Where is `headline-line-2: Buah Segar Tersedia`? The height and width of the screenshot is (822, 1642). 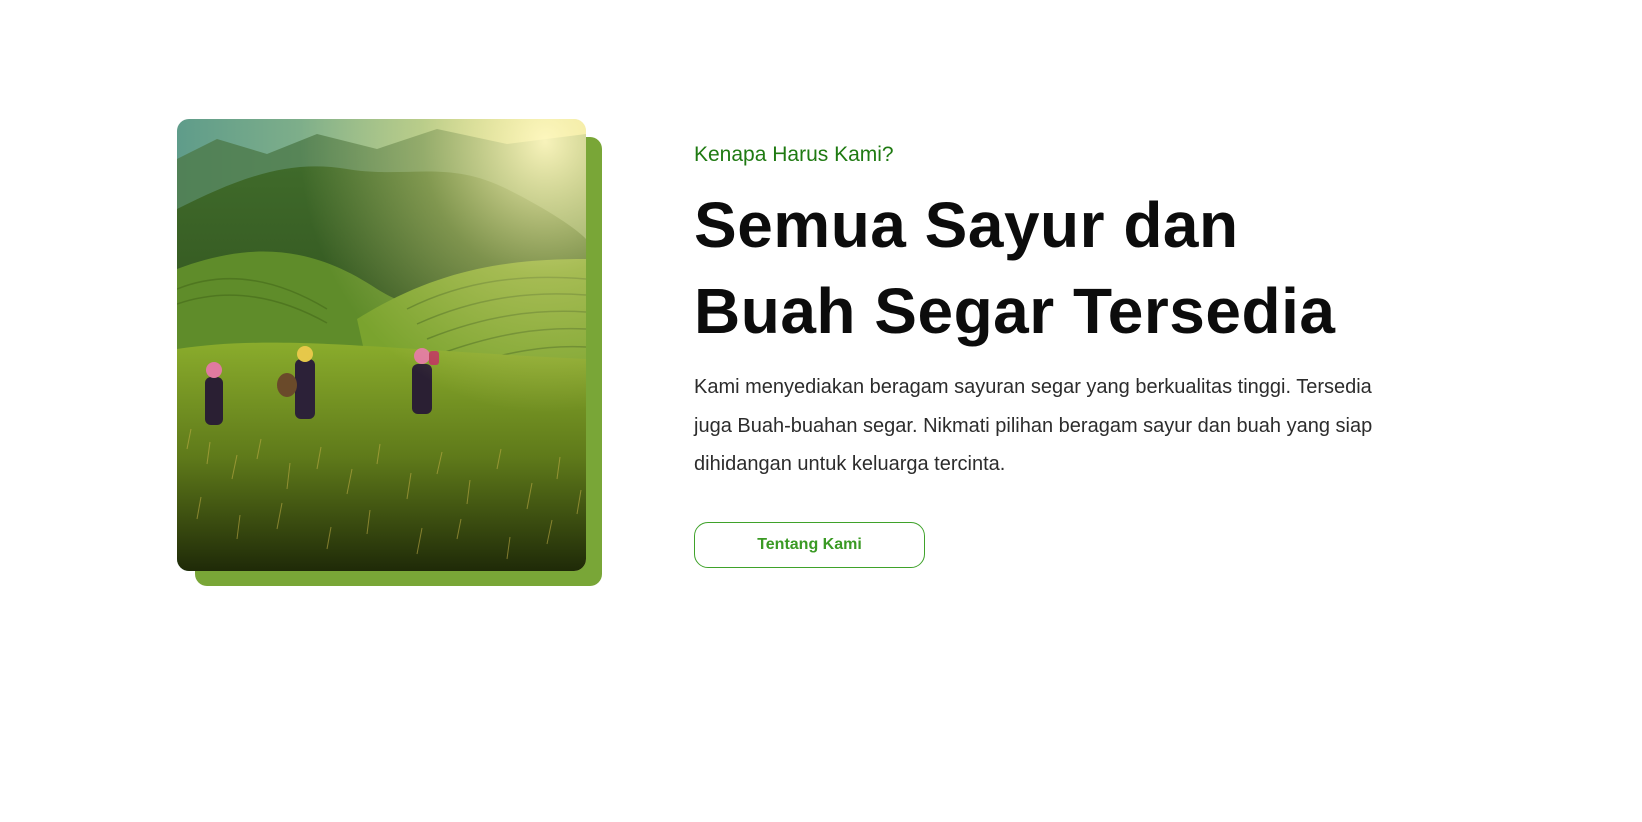 headline-line-2: Buah Segar Tersedia is located at coordinates (1015, 311).